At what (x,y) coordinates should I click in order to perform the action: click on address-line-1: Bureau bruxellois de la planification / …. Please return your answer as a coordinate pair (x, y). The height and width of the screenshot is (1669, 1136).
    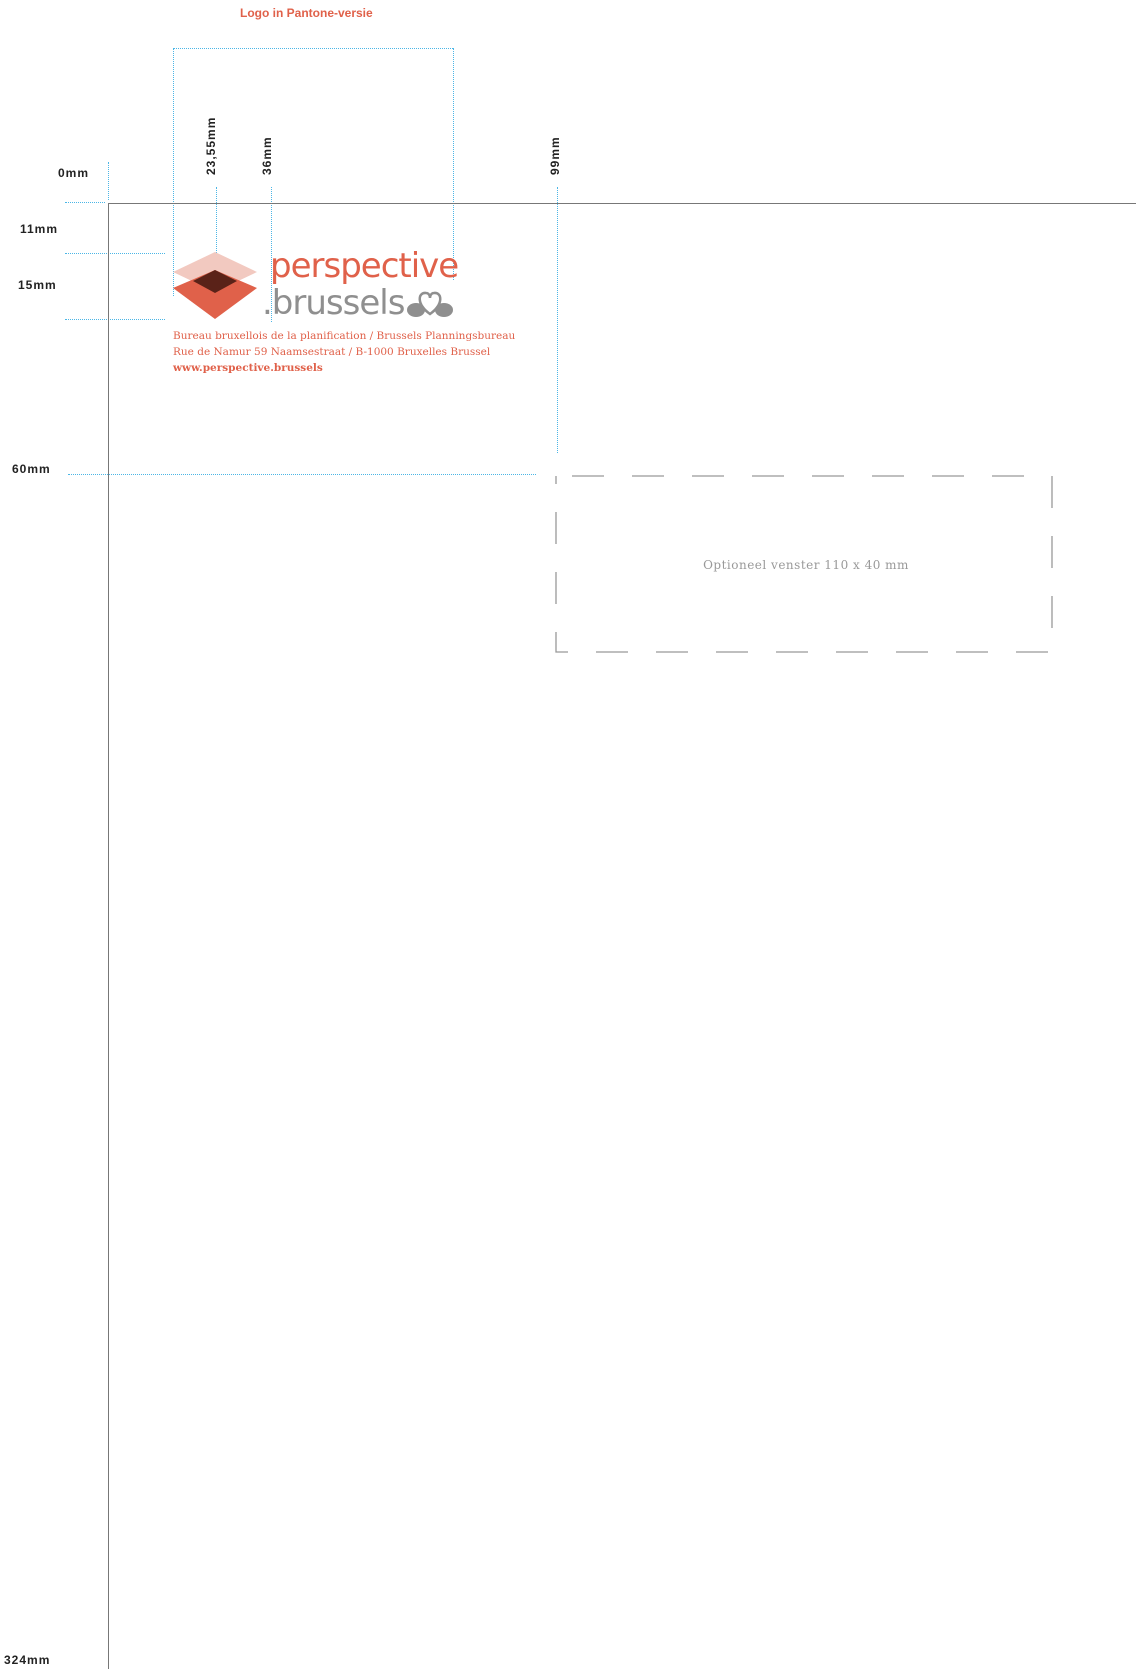
    Looking at the image, I should click on (344, 336).